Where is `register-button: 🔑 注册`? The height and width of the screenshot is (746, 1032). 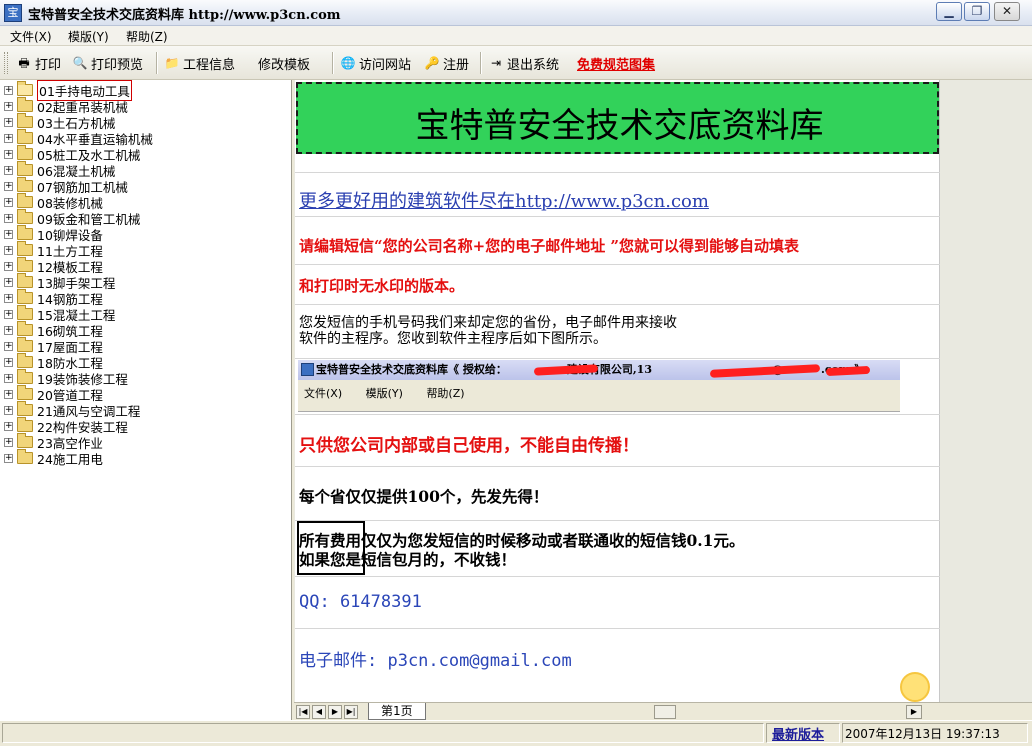
register-button: 🔑 注册 is located at coordinates (447, 63).